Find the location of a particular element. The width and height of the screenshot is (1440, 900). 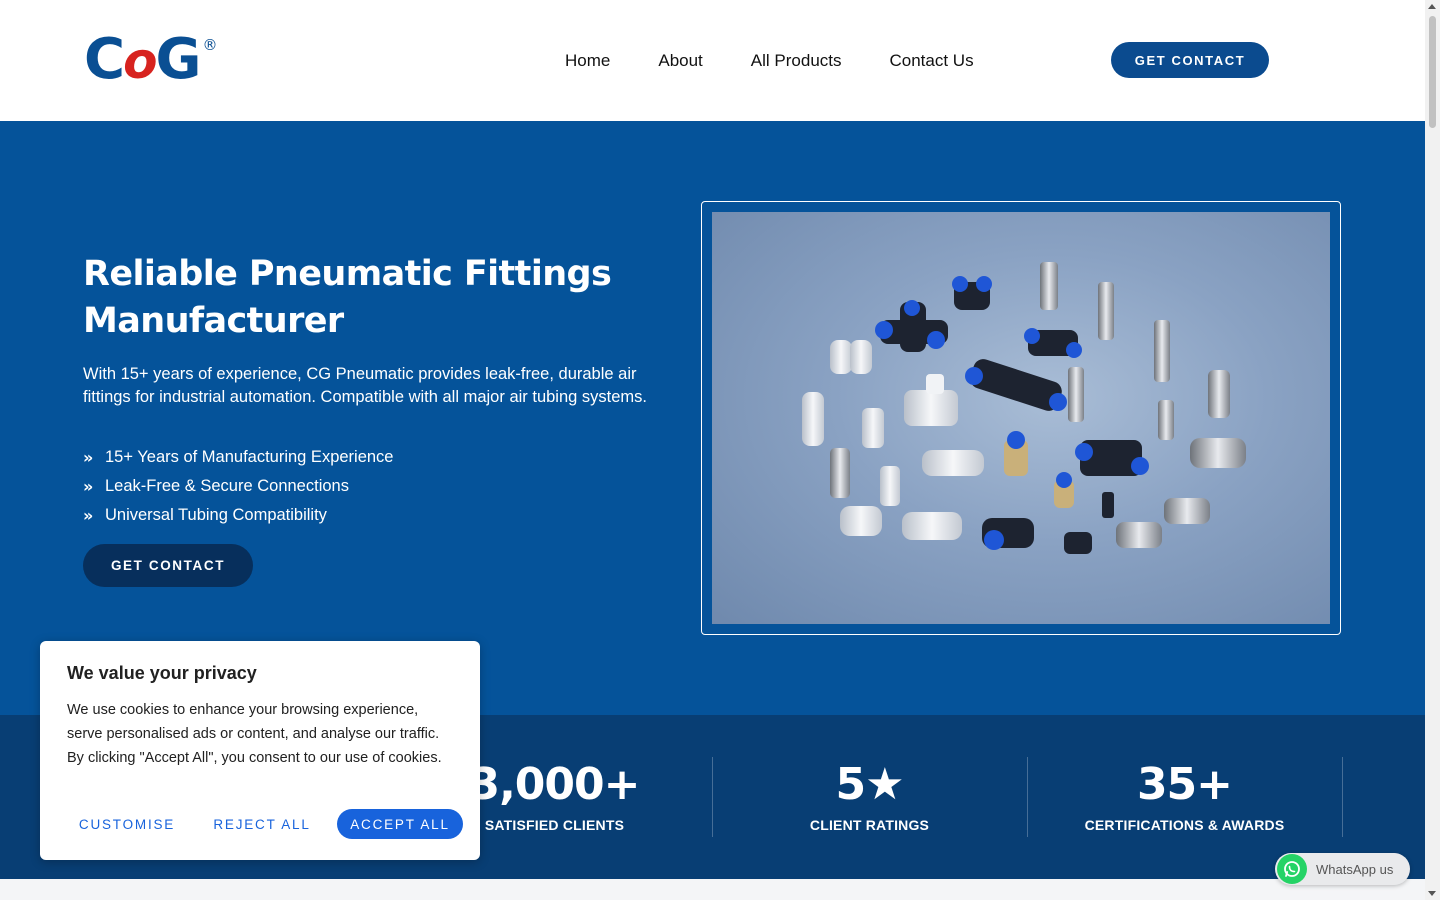

header-get-contact-button: GET CONTACT is located at coordinates (1190, 60).